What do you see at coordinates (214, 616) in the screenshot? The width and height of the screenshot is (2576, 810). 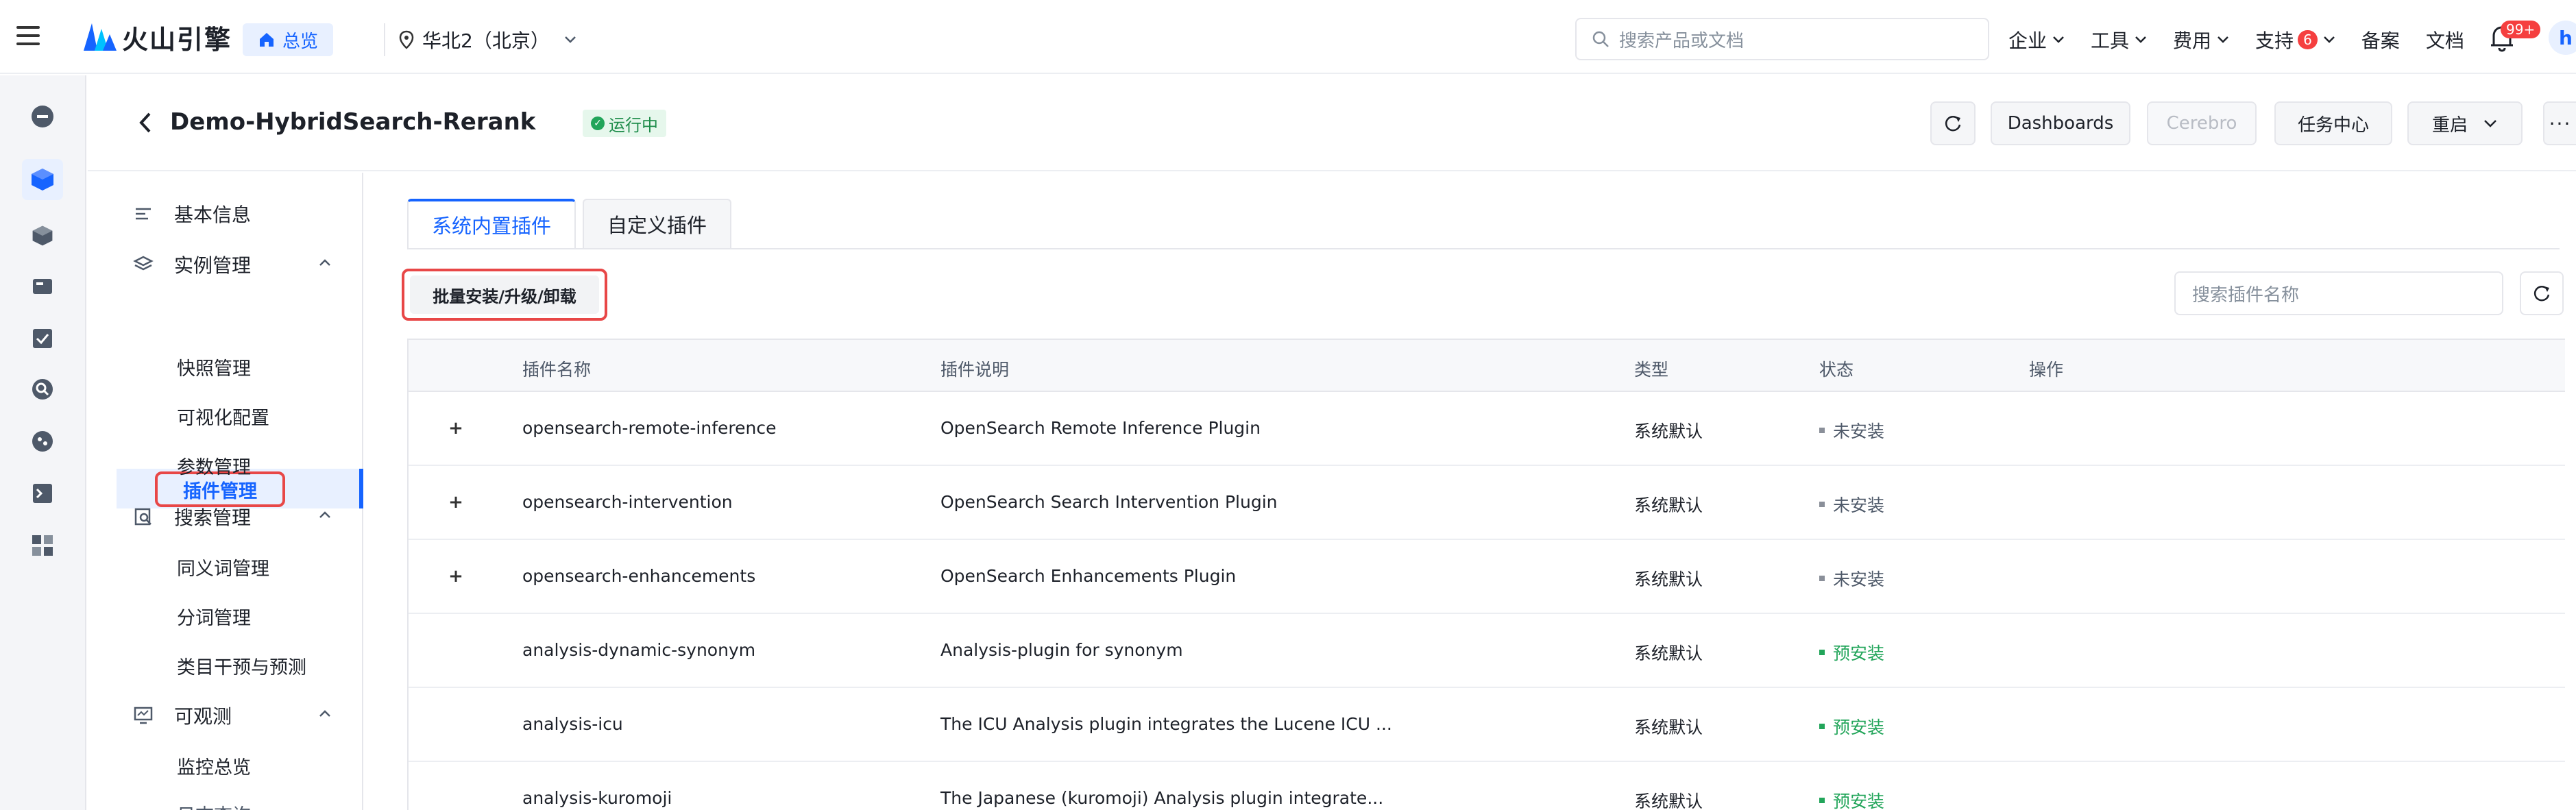 I see `sidebar-item-tokenizer: 分词管理` at bounding box center [214, 616].